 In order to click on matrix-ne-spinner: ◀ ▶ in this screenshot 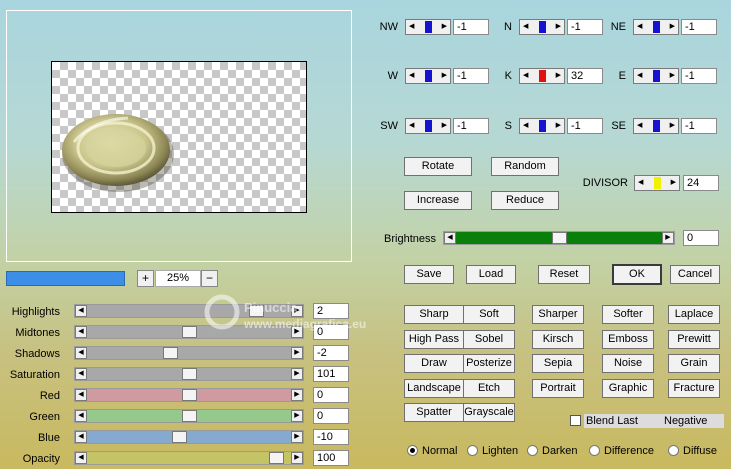, I will do `click(656, 27)`.